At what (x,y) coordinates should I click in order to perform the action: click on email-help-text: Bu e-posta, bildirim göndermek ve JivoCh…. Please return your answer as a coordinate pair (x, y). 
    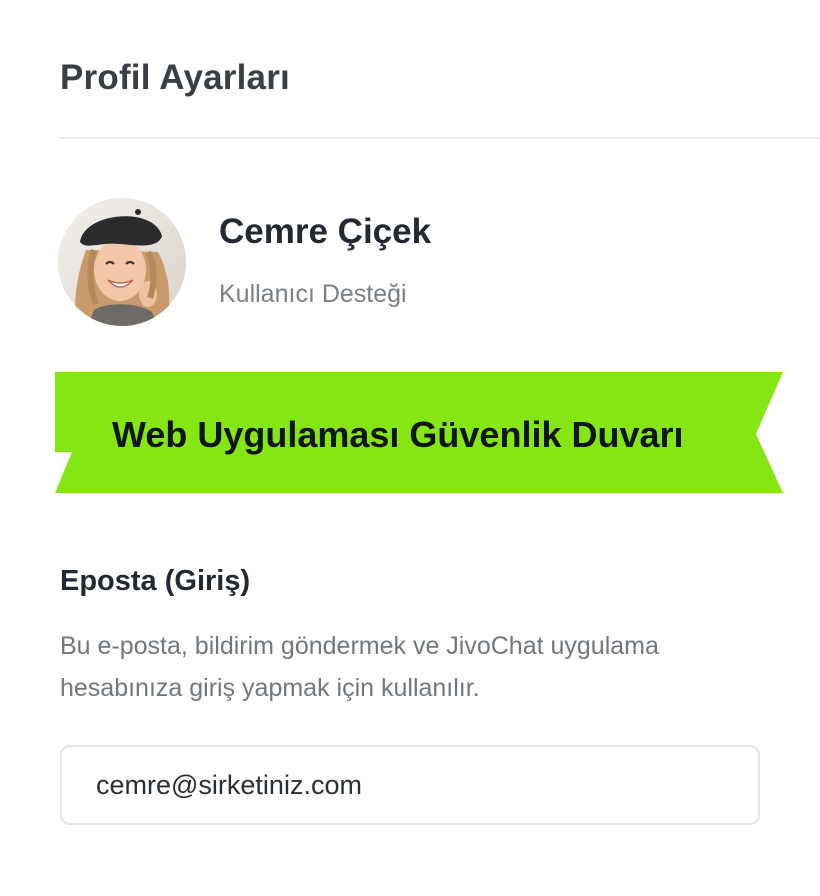
    Looking at the image, I should click on (359, 667).